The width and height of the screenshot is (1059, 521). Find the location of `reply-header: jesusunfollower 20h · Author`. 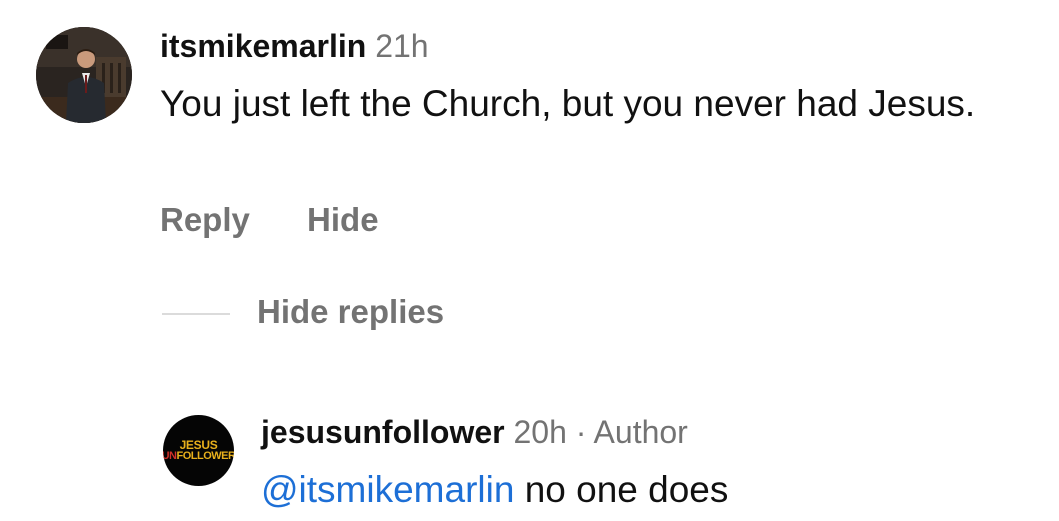

reply-header: jesusunfollower 20h · Author is located at coordinates (474, 432).